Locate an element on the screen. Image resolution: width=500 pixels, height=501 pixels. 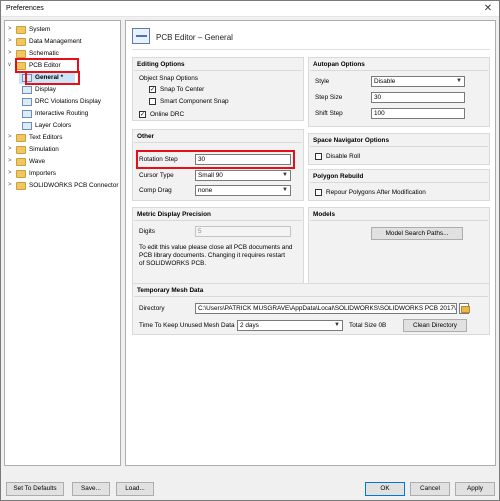
tree-item-label: Text Editors is located at coordinates (46, 137).